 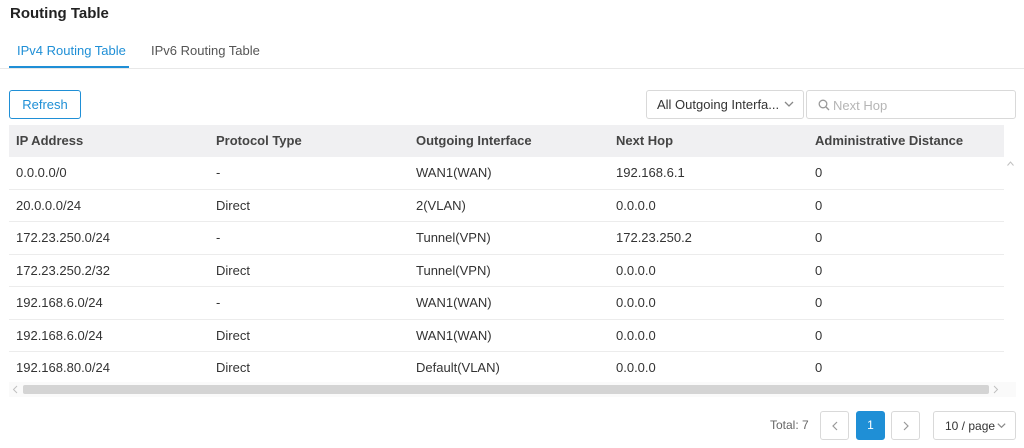 What do you see at coordinates (789, 425) in the screenshot?
I see `total-count: Total: 7` at bounding box center [789, 425].